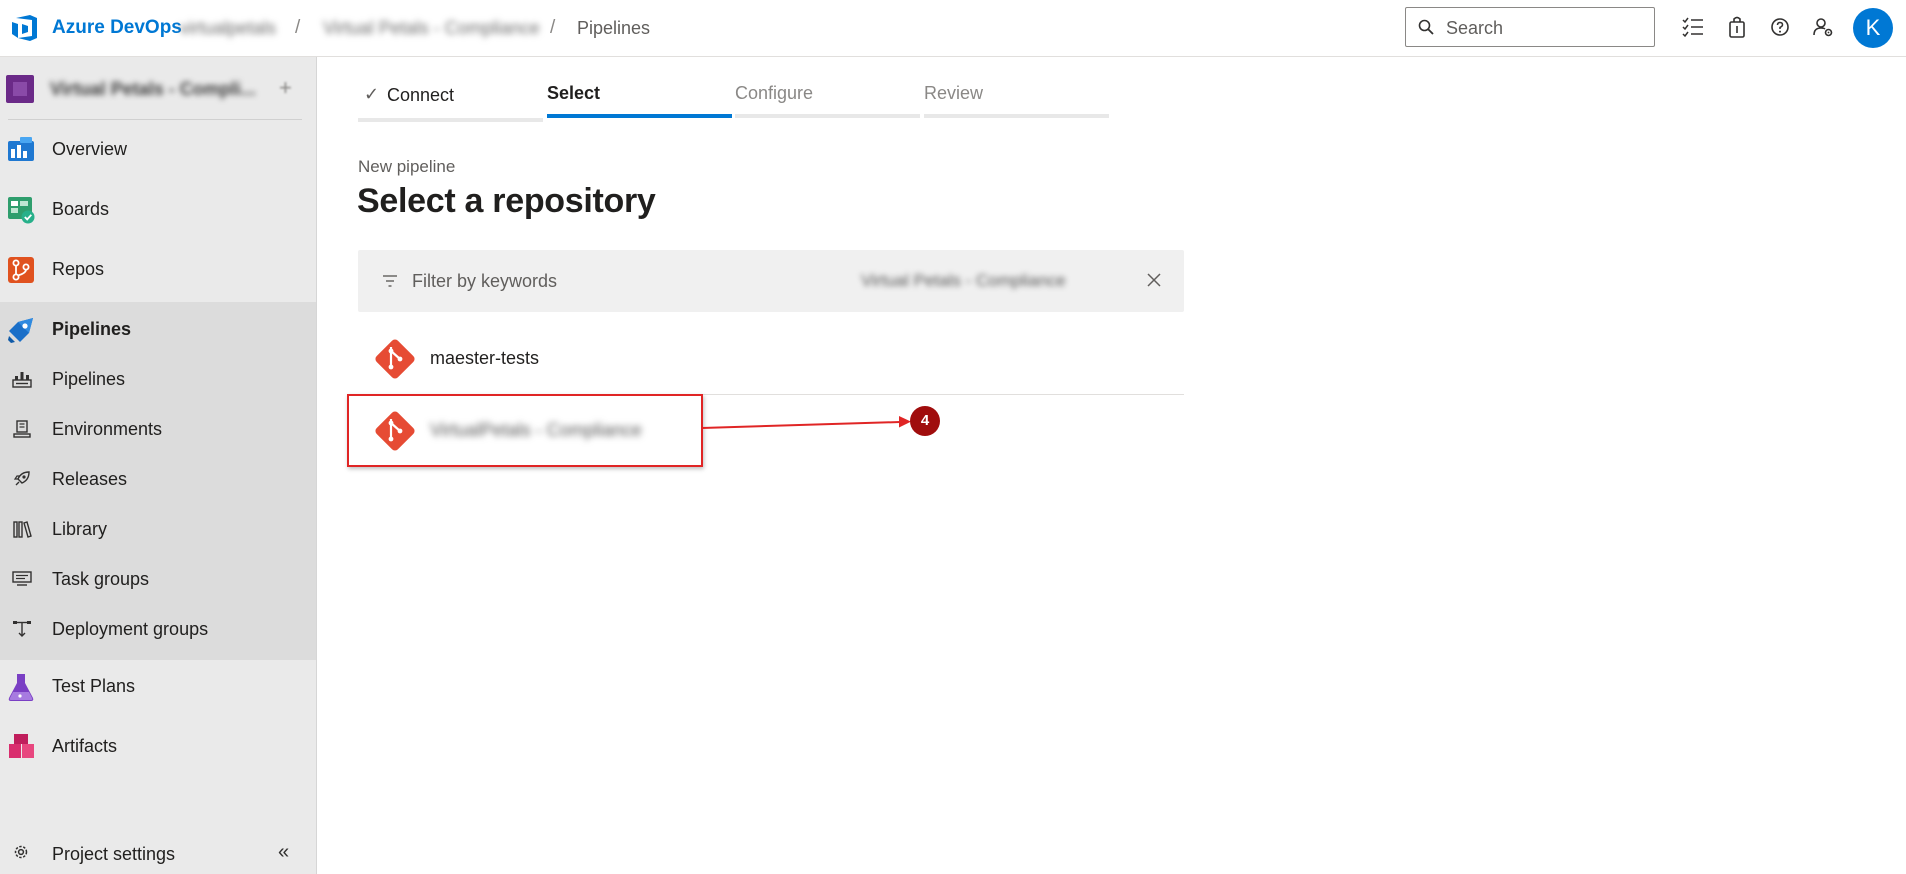 This screenshot has width=1906, height=874. I want to click on step-label: Connect, so click(421, 95).